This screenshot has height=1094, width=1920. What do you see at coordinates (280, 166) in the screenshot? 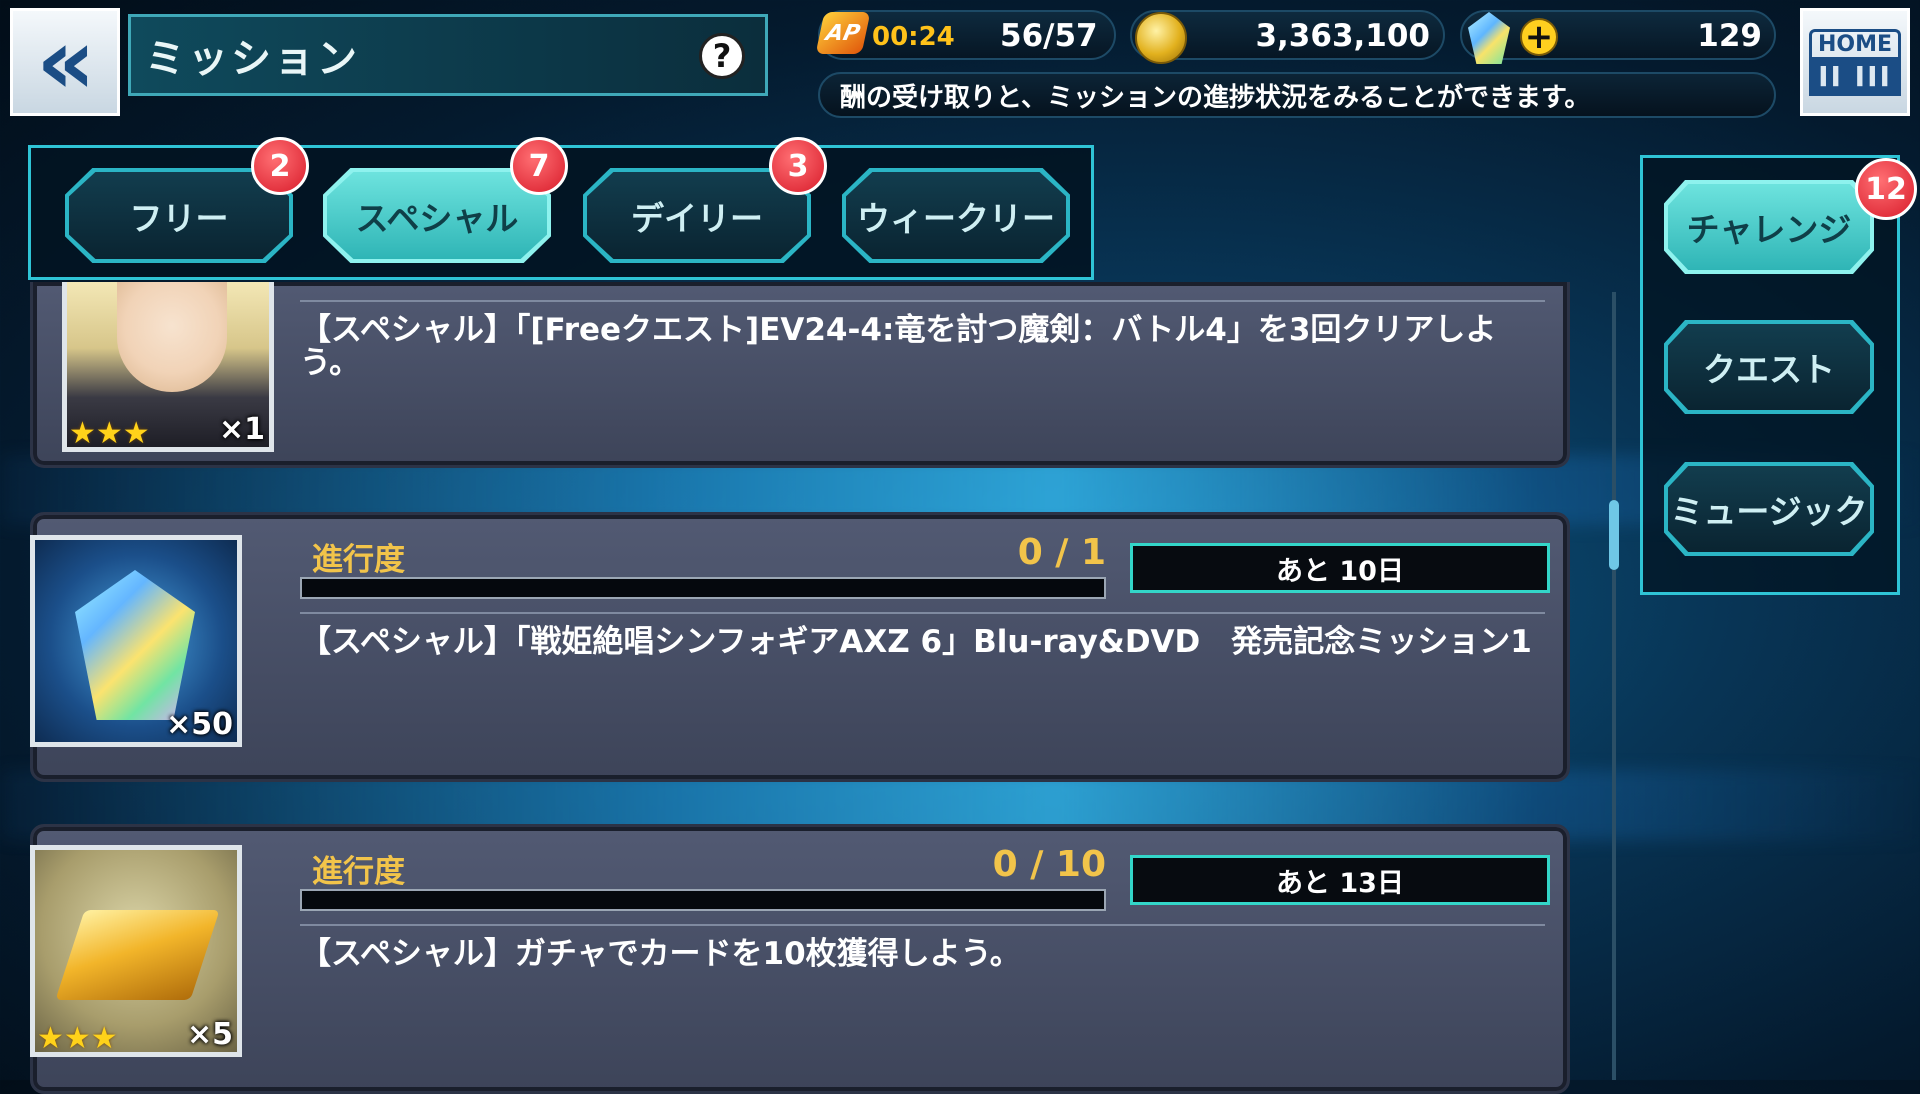
I see `notification-badge: 2` at bounding box center [280, 166].